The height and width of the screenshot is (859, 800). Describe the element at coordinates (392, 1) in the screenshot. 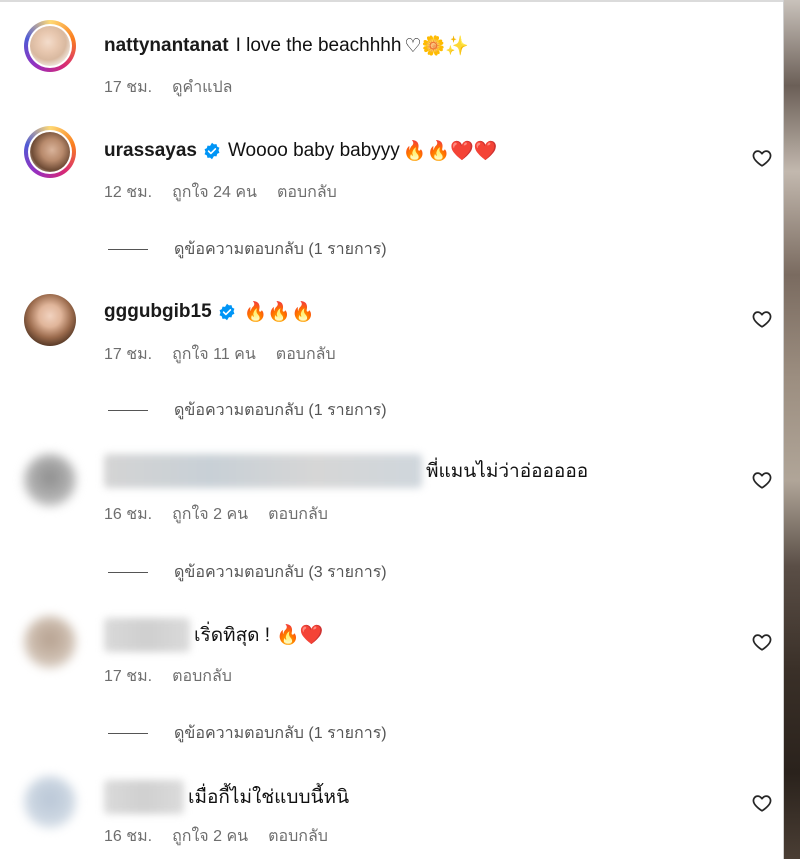

I see `top-divider` at that location.